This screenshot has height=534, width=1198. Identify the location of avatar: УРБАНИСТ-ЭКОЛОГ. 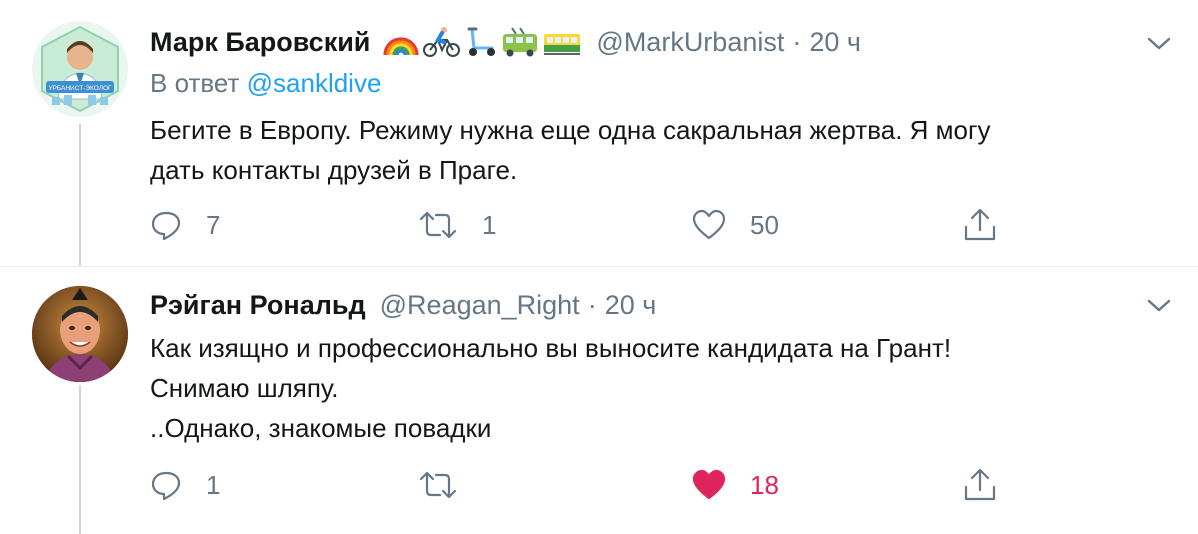
(80, 69).